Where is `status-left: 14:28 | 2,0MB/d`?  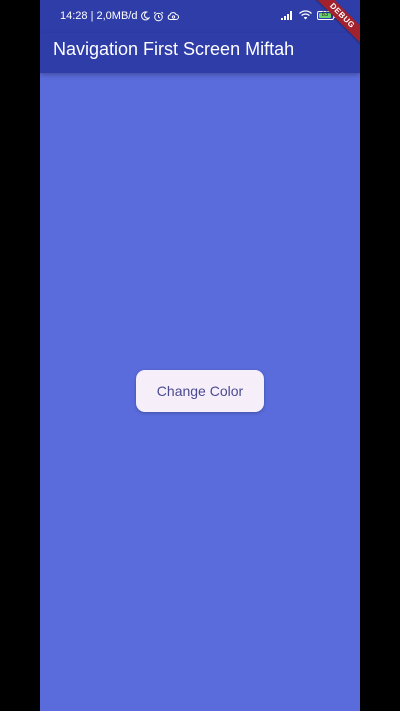
status-left: 14:28 | 2,0MB/d is located at coordinates (120, 16).